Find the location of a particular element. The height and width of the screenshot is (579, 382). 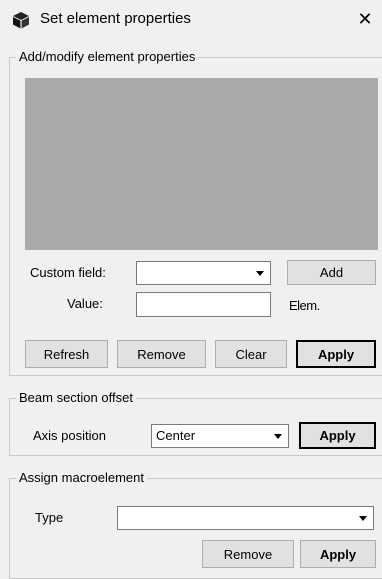

cube-icon is located at coordinates (21, 20).